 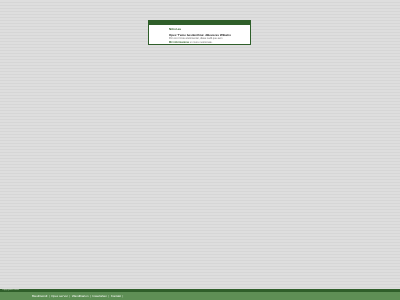 I want to click on dialog-link-row: Mir informazione un more nesitomate., so click(x=191, y=42).